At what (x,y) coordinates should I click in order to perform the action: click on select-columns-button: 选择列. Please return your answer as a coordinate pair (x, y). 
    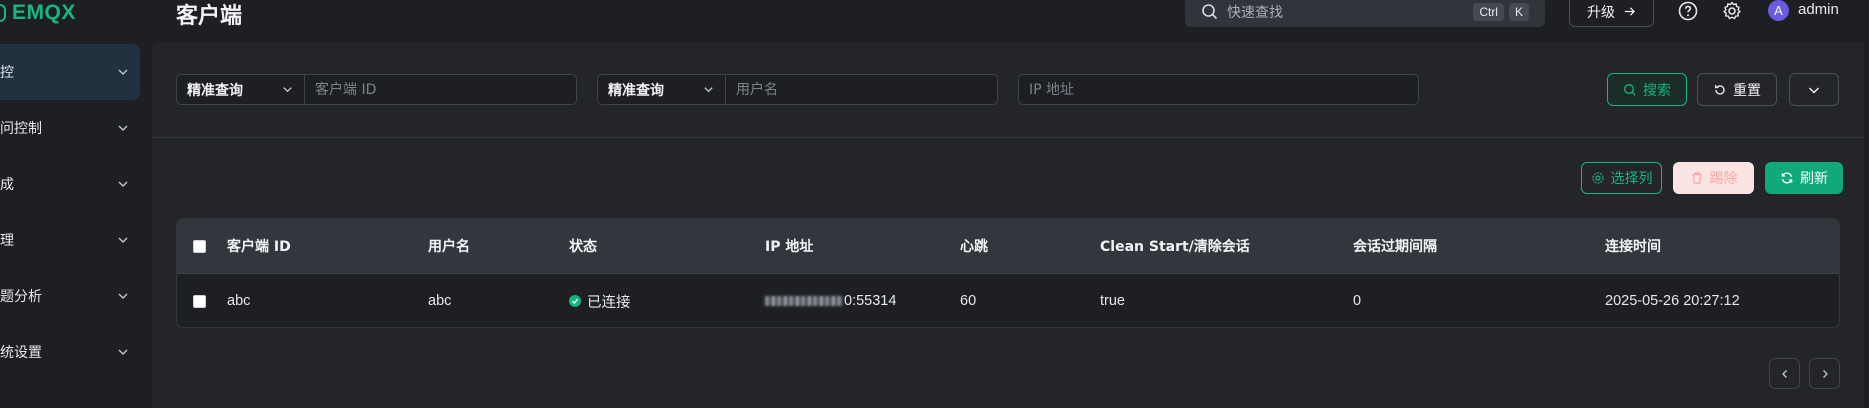
    Looking at the image, I should click on (1621, 178).